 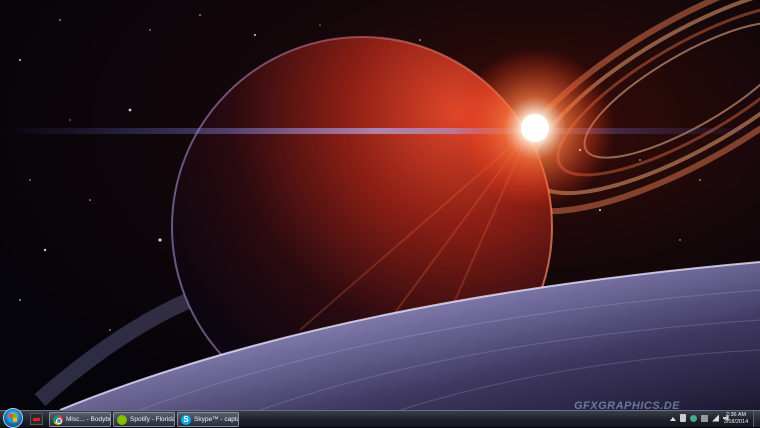 What do you see at coordinates (736, 415) in the screenshot?
I see `clock-time: 2:36 AM` at bounding box center [736, 415].